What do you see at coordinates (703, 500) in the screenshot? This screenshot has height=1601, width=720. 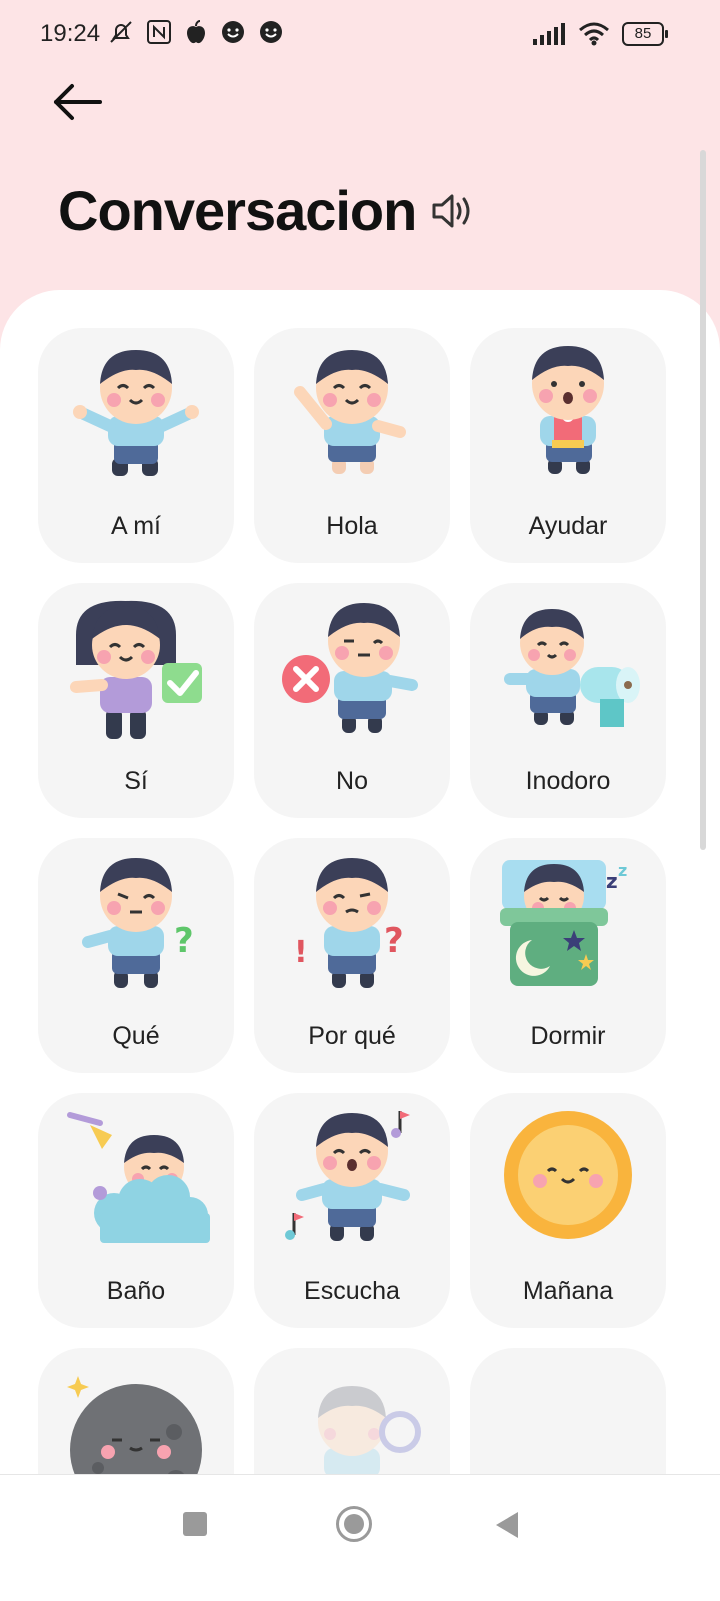 I see `scrollbar` at bounding box center [703, 500].